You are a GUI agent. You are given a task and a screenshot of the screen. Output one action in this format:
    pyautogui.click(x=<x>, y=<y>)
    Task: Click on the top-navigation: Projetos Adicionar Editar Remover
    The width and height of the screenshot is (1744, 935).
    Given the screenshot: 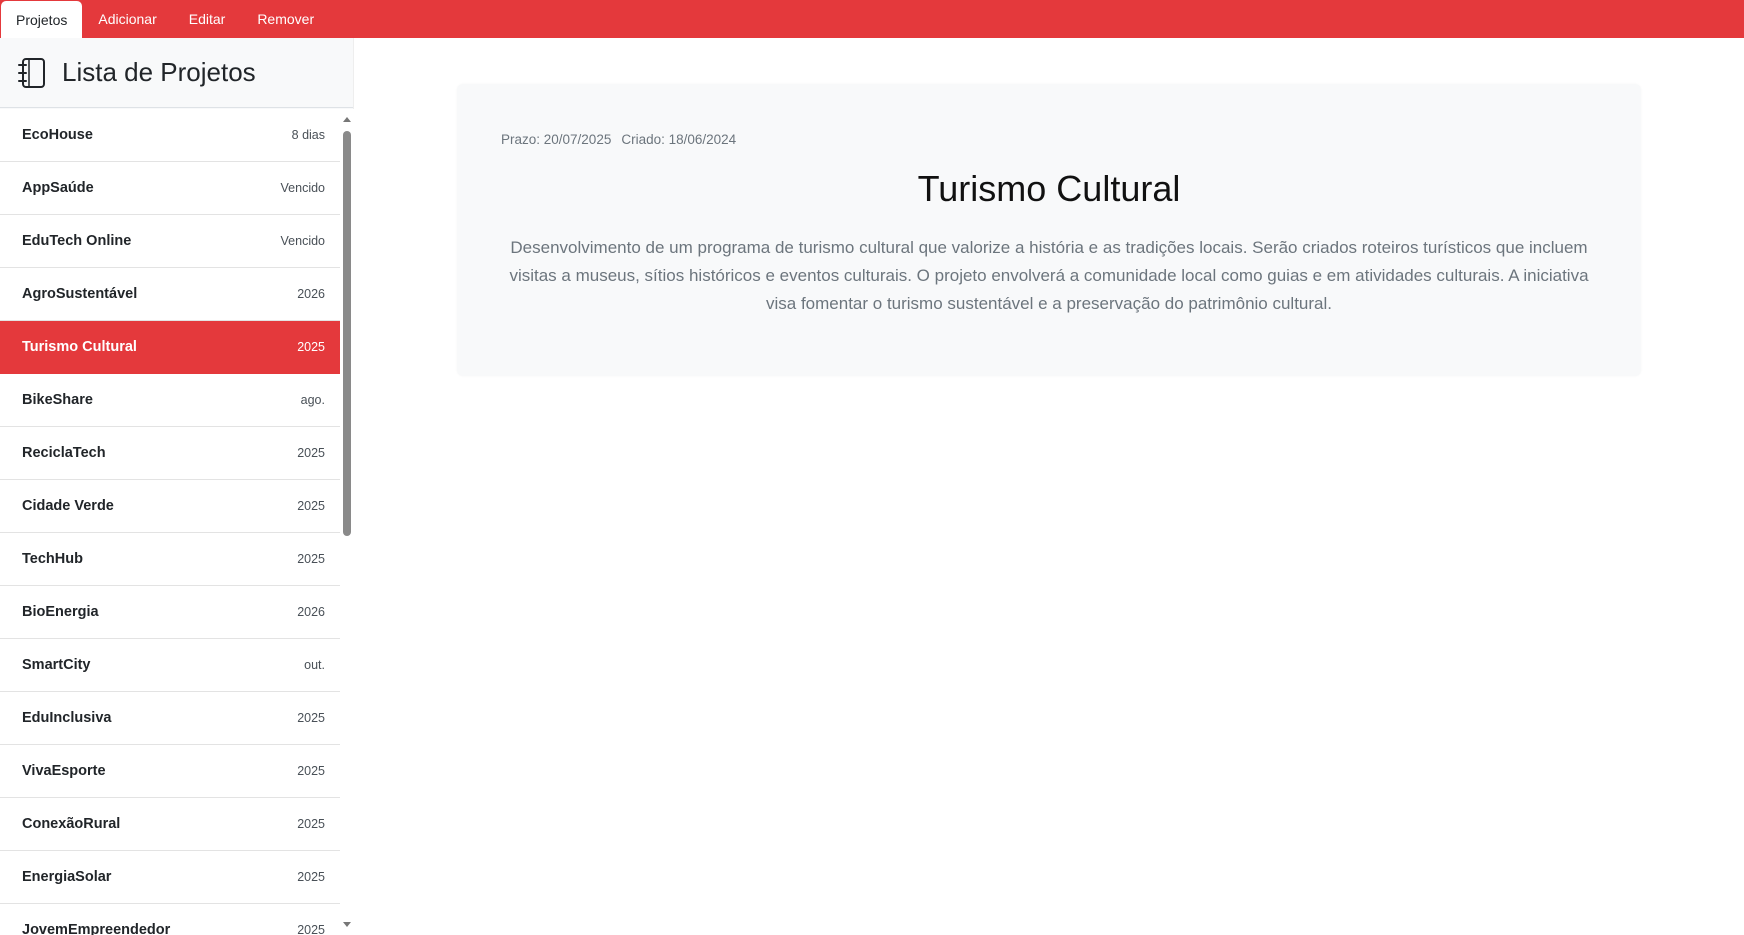 What is the action you would take?
    pyautogui.click(x=872, y=19)
    